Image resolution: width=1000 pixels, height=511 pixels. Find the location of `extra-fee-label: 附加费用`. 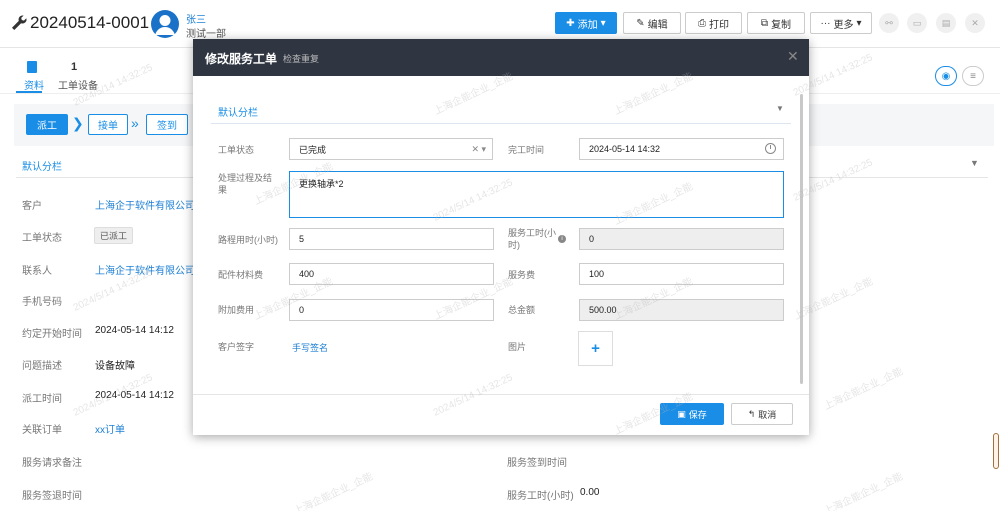

extra-fee-label: 附加费用 is located at coordinates (236, 310).